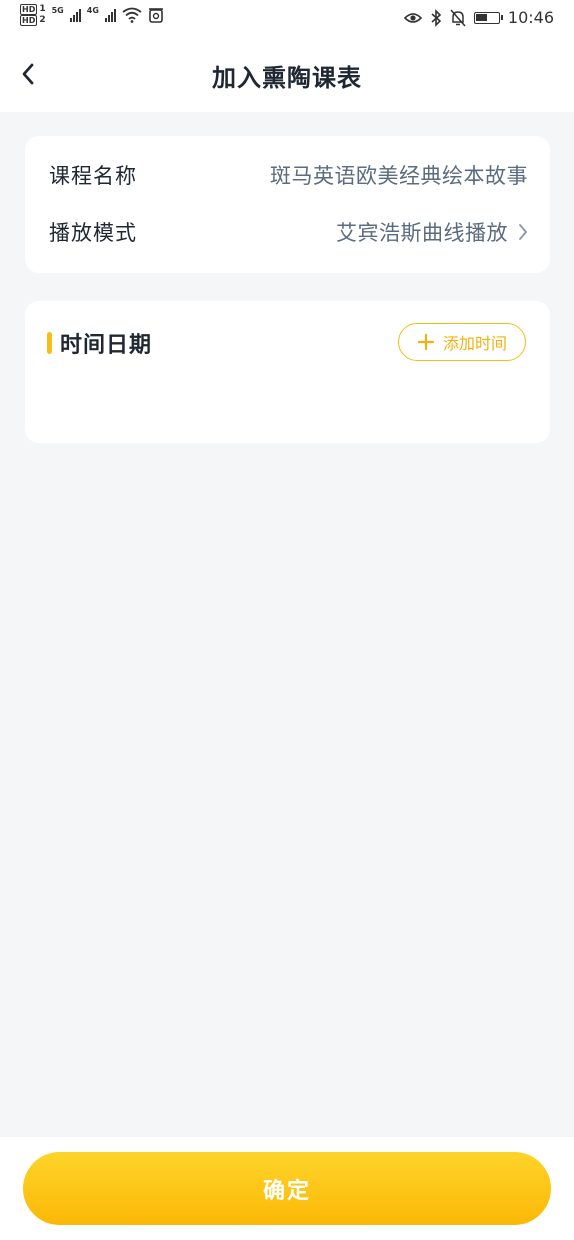 Image resolution: width=574 pixels, height=1240 pixels. Describe the element at coordinates (132, 15) in the screenshot. I see `wifi-icon` at that location.